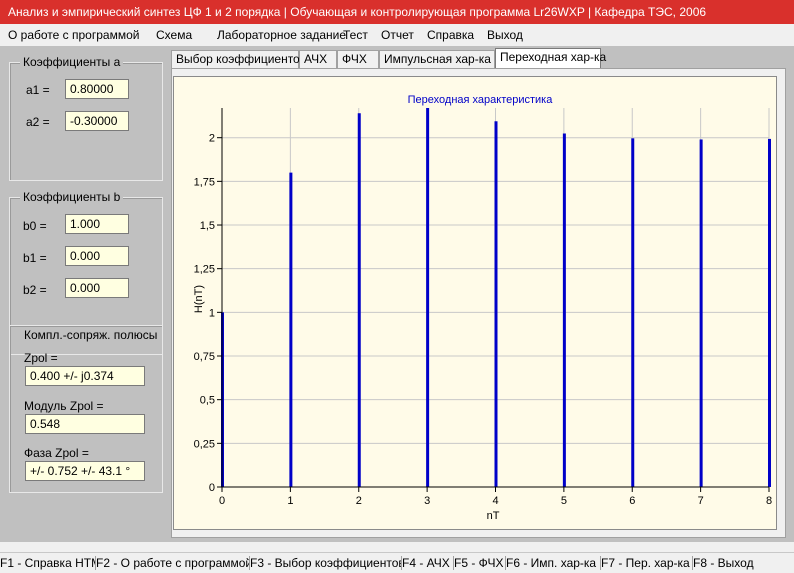 This screenshot has width=794, height=573. Describe the element at coordinates (204, 444) in the screenshot. I see `y-tick-label: 0,25` at that location.